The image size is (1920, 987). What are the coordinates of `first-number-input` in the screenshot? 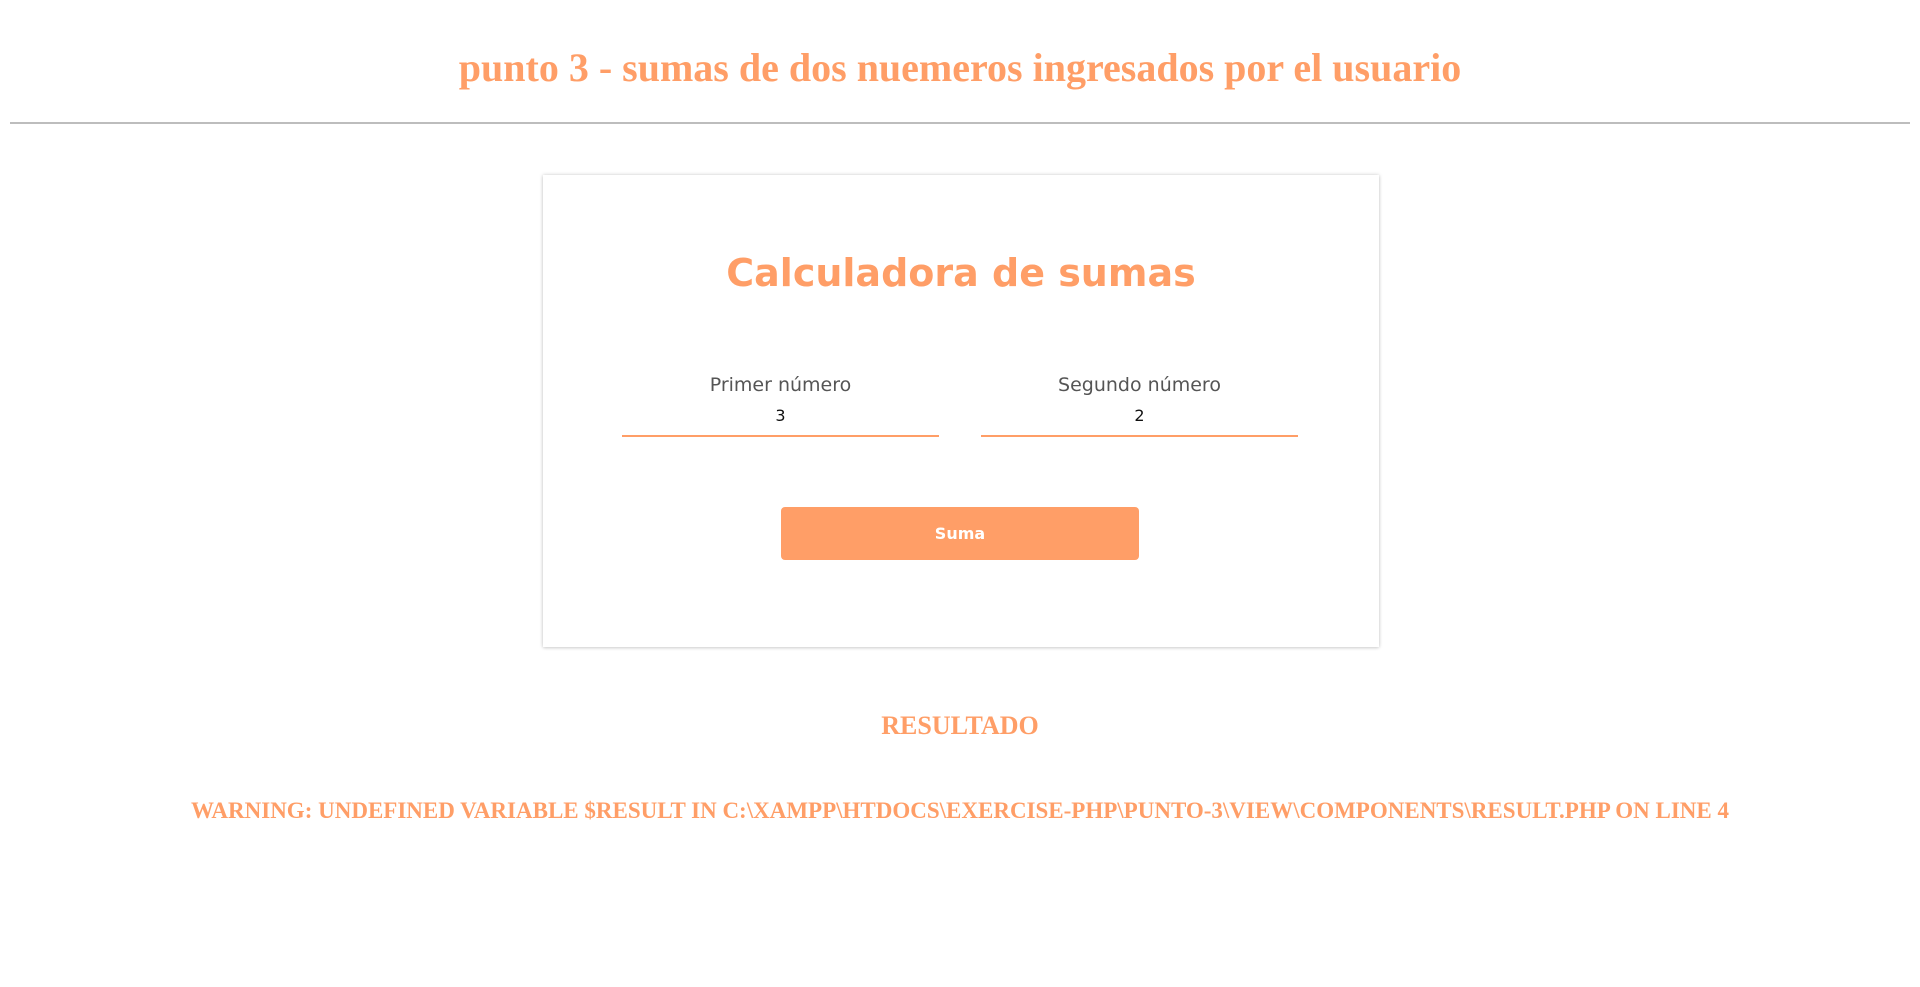 It's located at (780, 421).